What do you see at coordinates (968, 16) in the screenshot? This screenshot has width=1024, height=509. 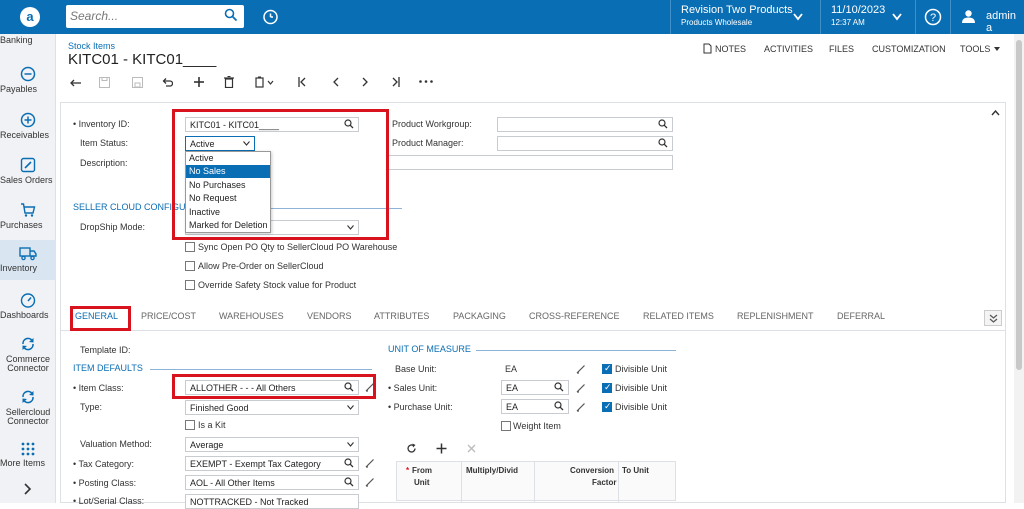 I see `user-icon` at bounding box center [968, 16].